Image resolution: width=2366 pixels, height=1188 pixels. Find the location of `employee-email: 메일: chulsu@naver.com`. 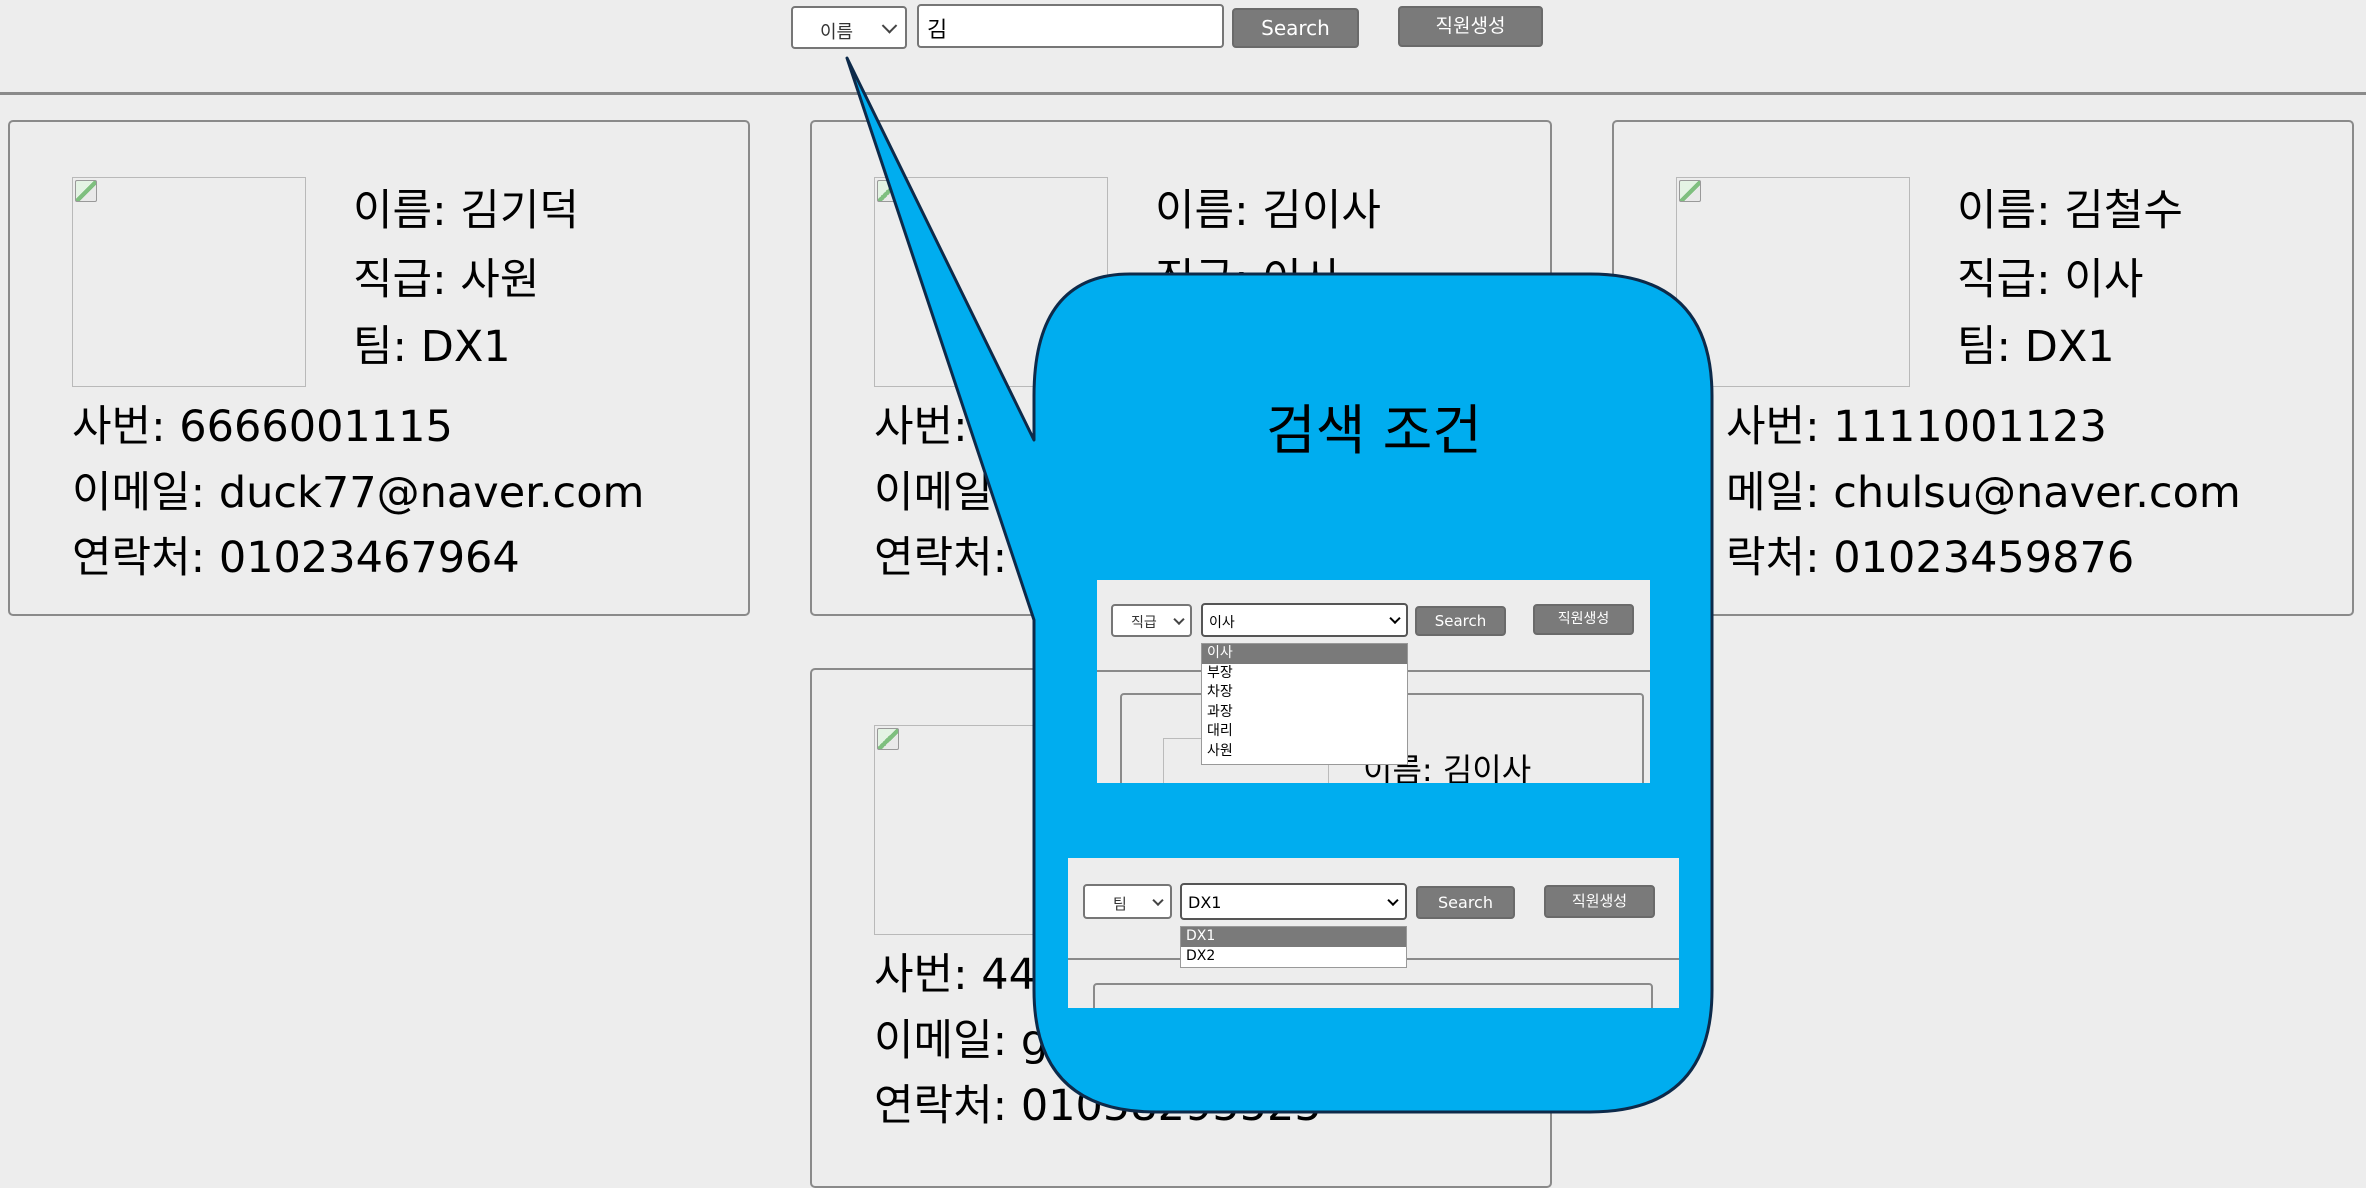

employee-email: 메일: chulsu@naver.com is located at coordinates (1983, 493).